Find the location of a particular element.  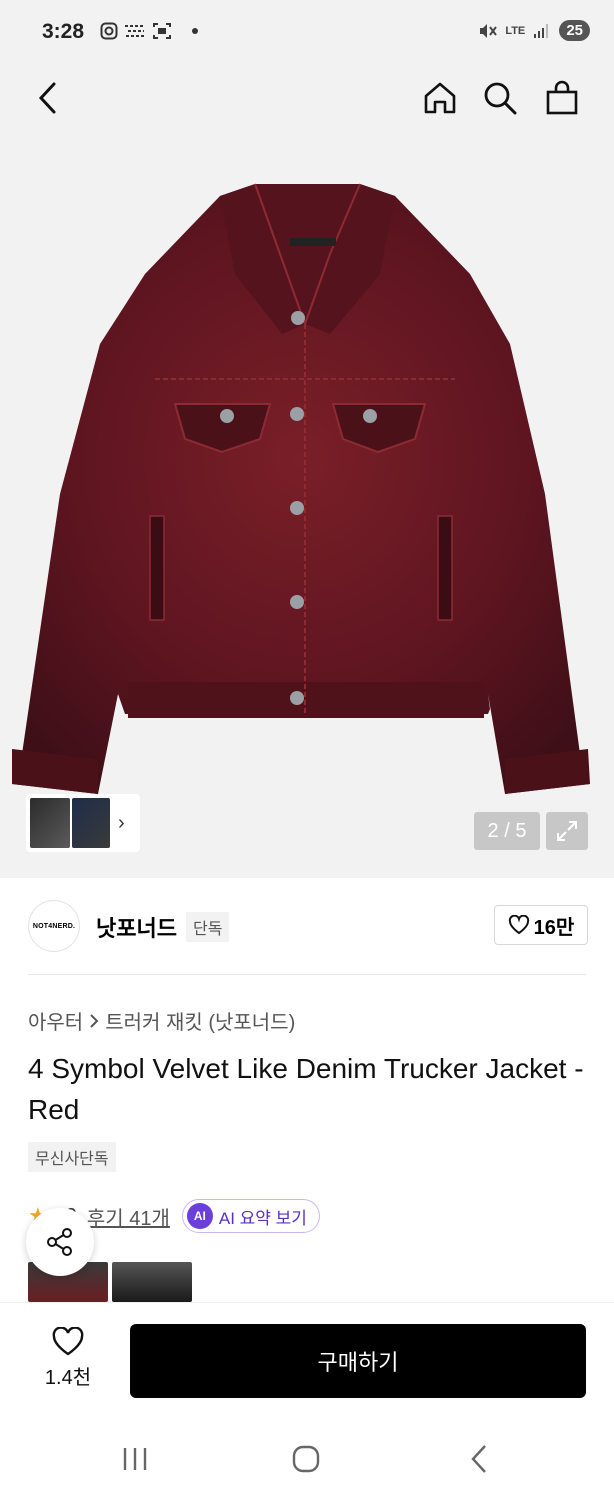

shopping-bag-icon is located at coordinates (562, 97).